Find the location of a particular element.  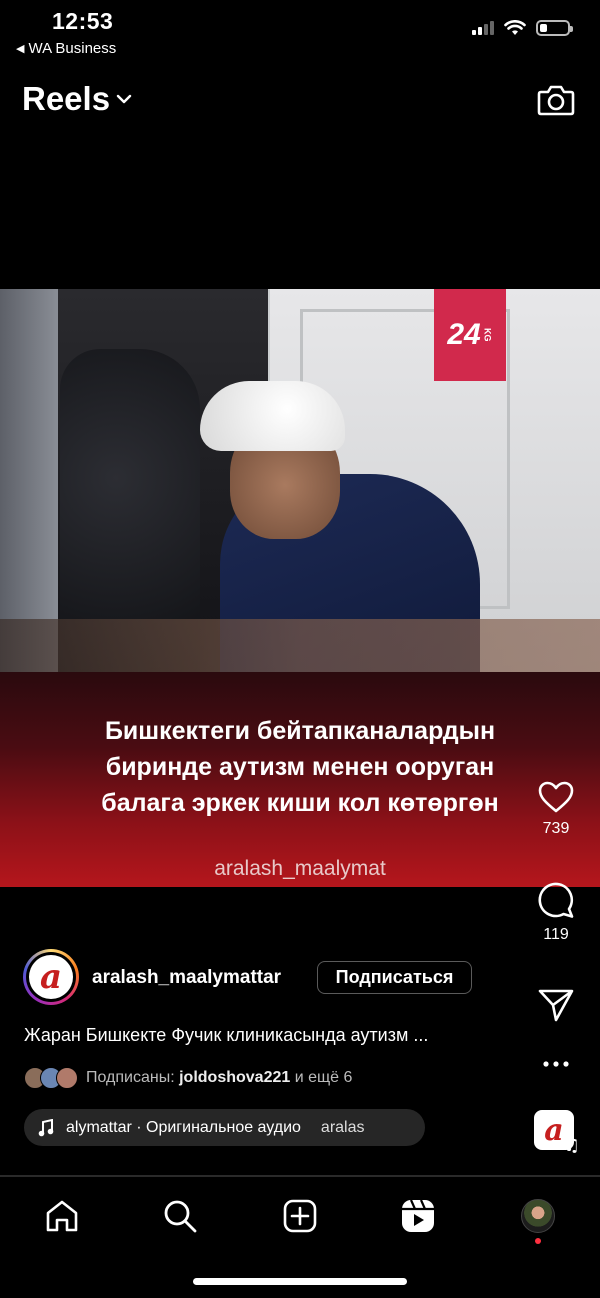

video-scene-floor is located at coordinates (300, 645).